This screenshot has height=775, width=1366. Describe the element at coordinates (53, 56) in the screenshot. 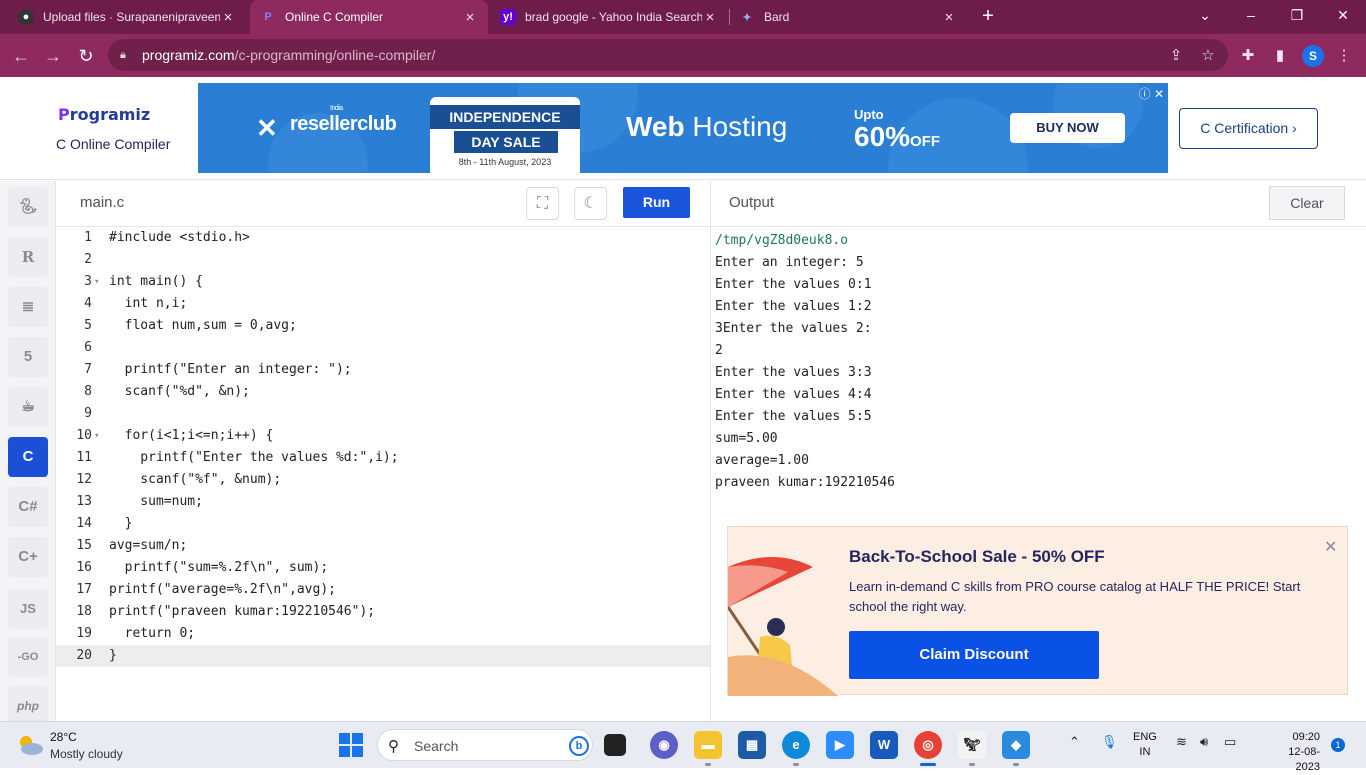

I see `forward-arrow-icon: →` at that location.